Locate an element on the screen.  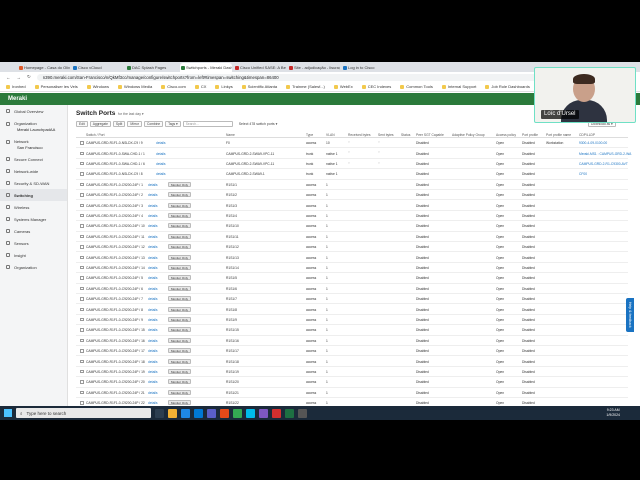
reload-icon: ↻ is located at coordinates (29, 77).